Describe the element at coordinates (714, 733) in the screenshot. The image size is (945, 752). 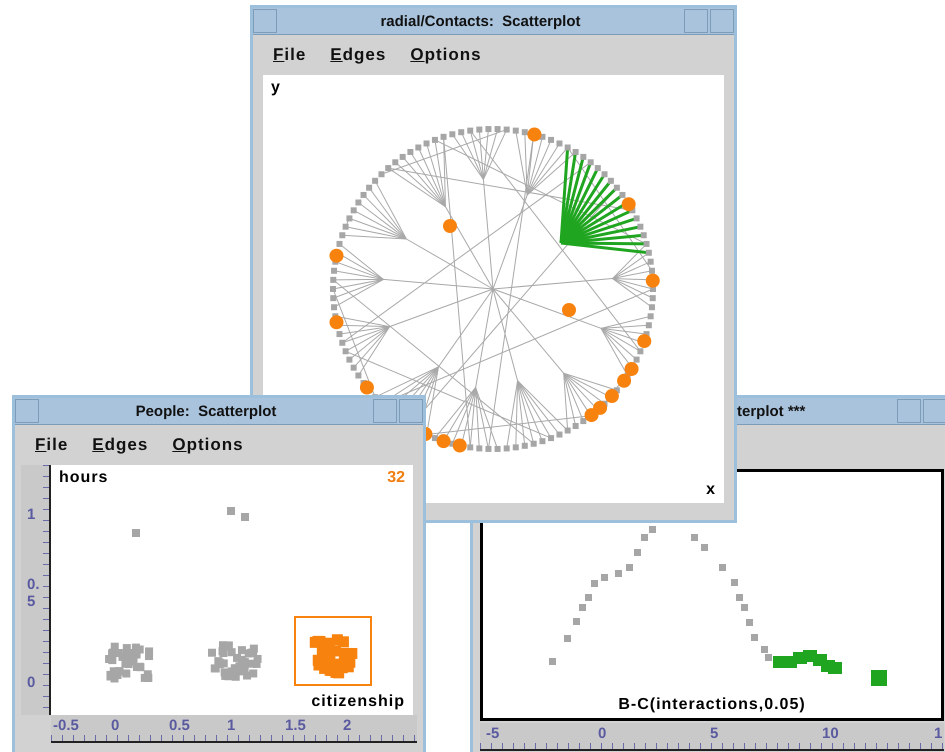
I see `ruler-label: 5` at that location.